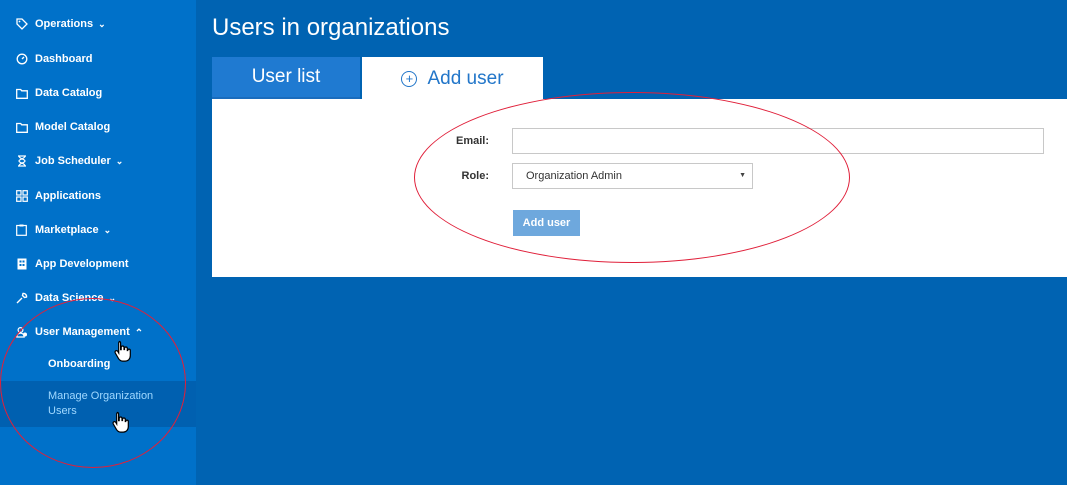  I want to click on email-field, so click(778, 141).